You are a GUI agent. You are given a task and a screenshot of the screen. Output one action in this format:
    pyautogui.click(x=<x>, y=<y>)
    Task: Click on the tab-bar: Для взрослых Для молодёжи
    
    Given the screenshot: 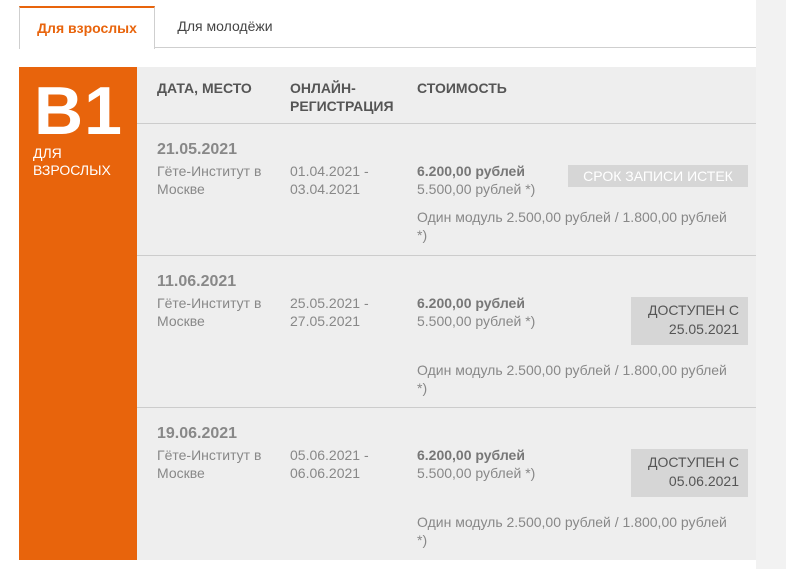 What is the action you would take?
    pyautogui.click(x=387, y=27)
    